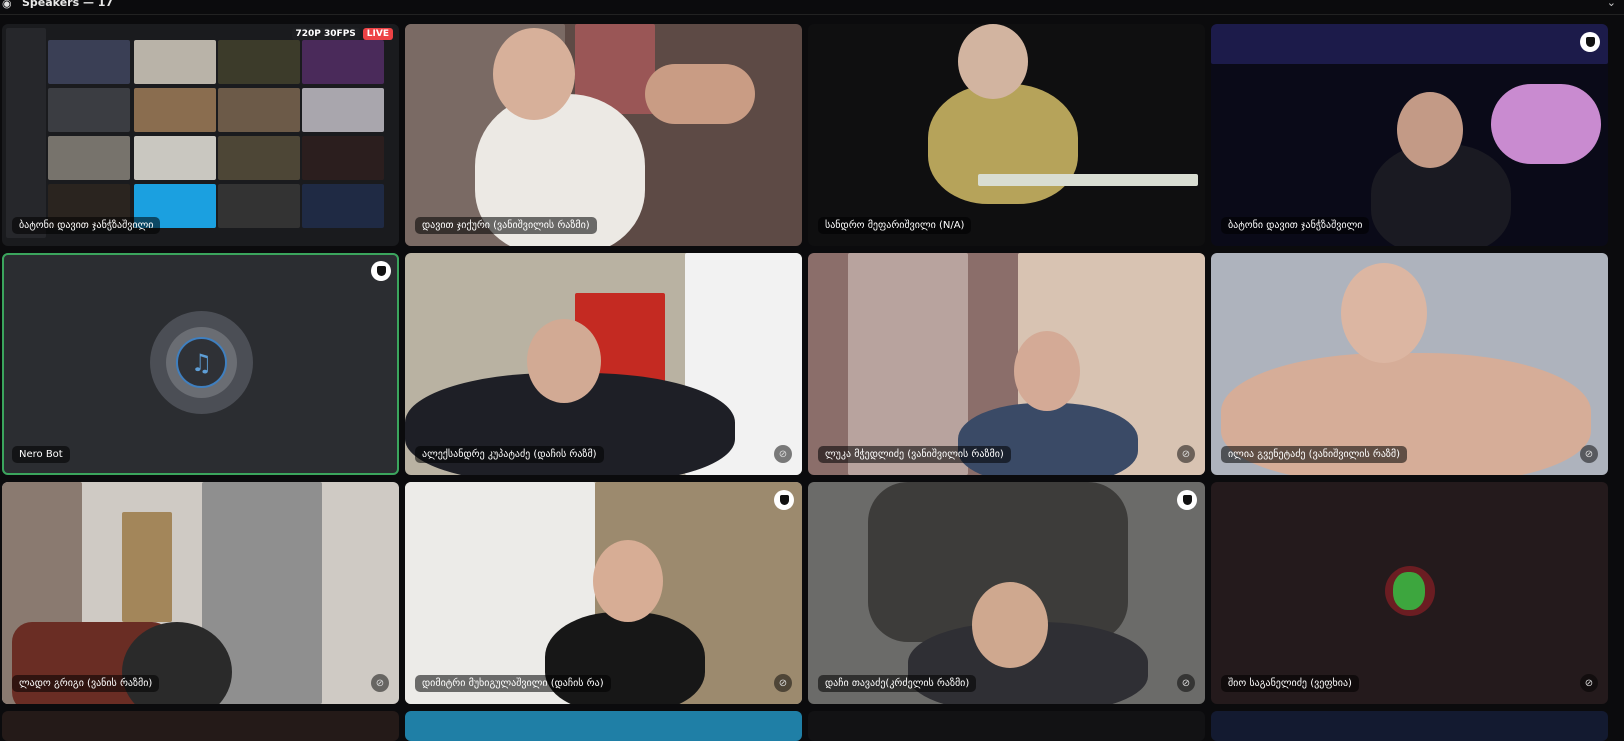 This screenshot has height=741, width=1624. Describe the element at coordinates (1290, 683) in the screenshot. I see `participant-name: შიო საგანელიძე (ვეფხია)` at that location.